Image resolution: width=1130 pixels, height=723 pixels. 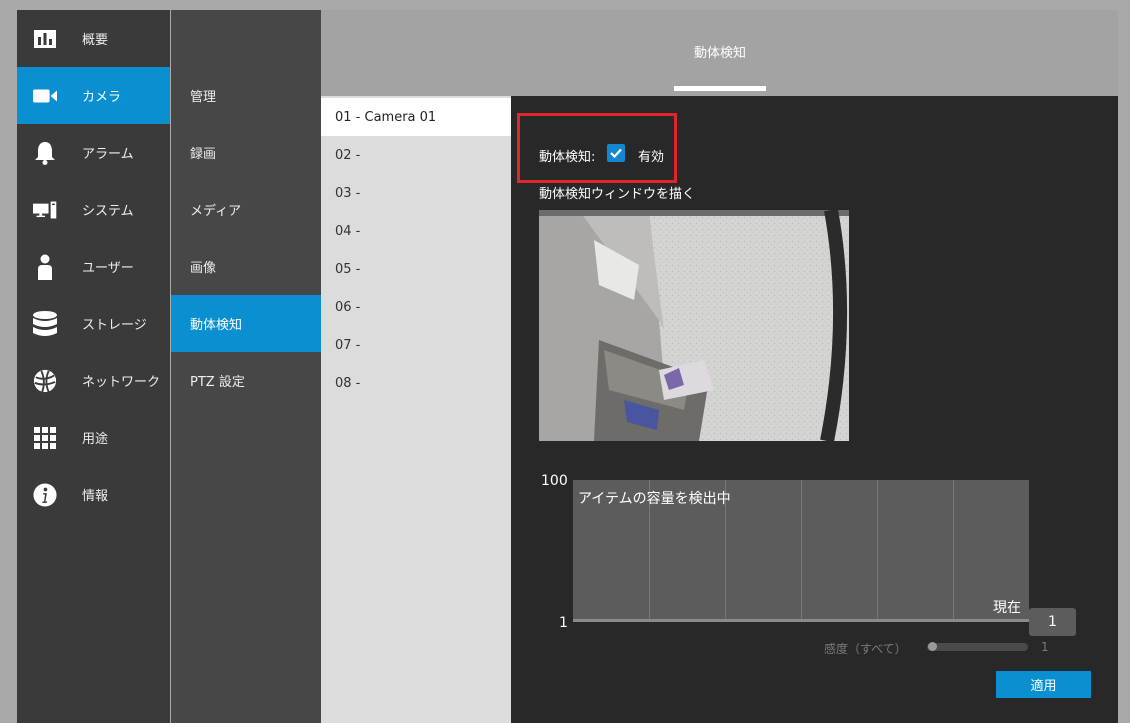 I want to click on sensitivity-slider-handle, so click(x=932, y=646).